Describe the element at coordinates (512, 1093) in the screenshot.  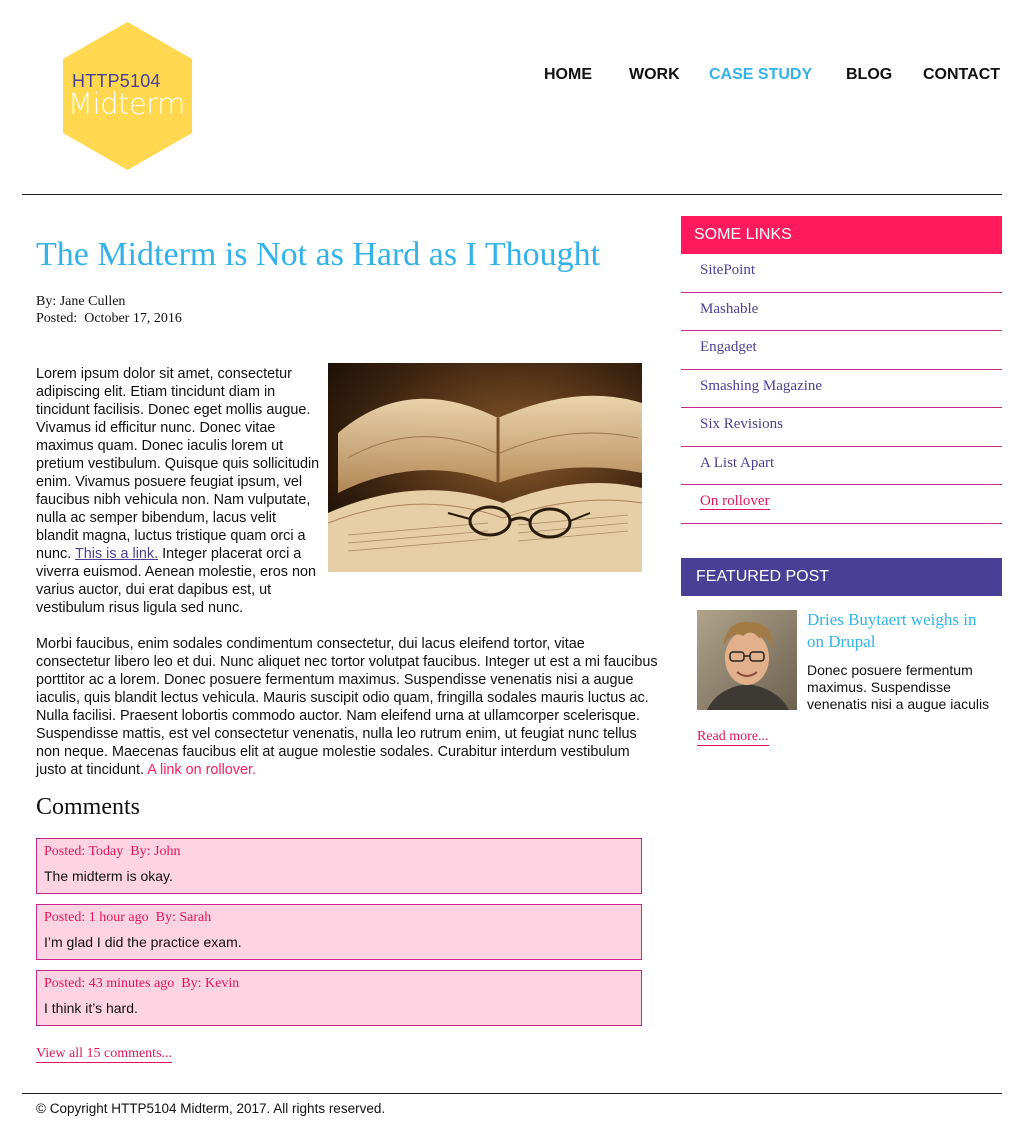
I see `footer-divider` at that location.